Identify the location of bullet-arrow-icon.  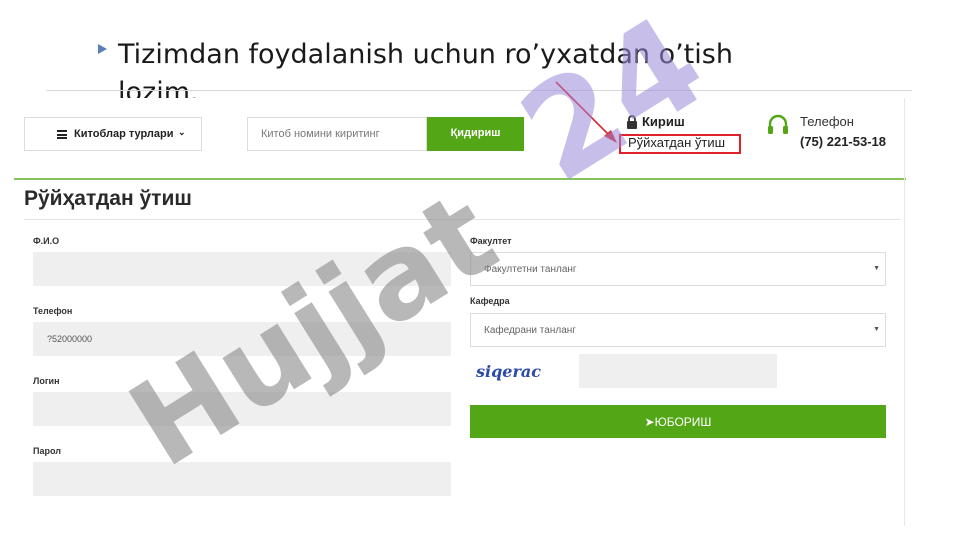
(102, 49).